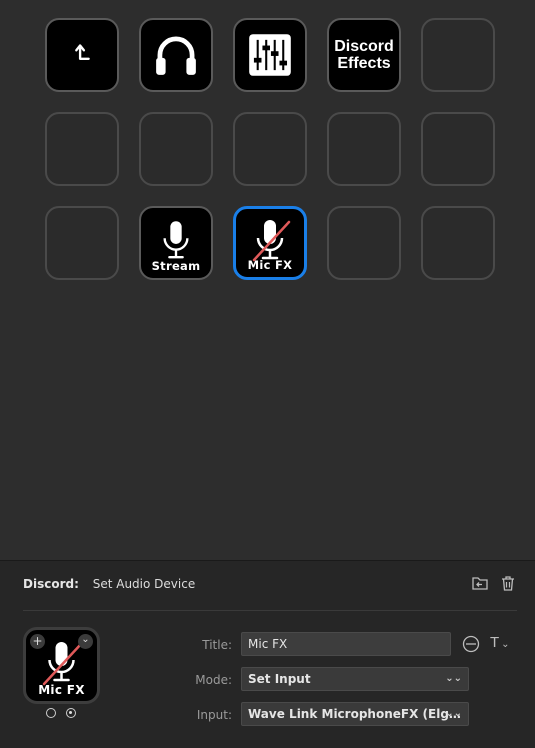  Describe the element at coordinates (480, 583) in the screenshot. I see `folder-icon` at that location.